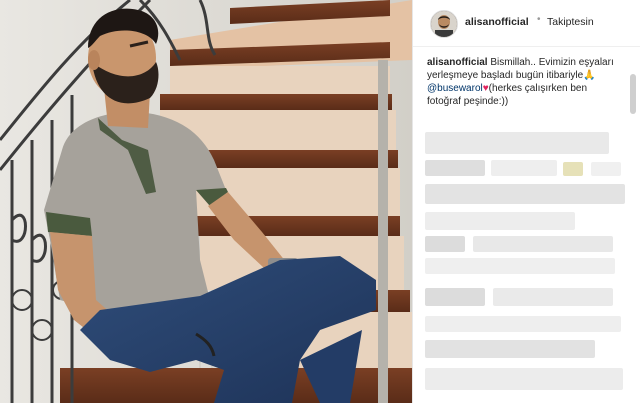 Image resolution: width=640 pixels, height=403 pixels. I want to click on following-button: Takiptesin, so click(570, 22).